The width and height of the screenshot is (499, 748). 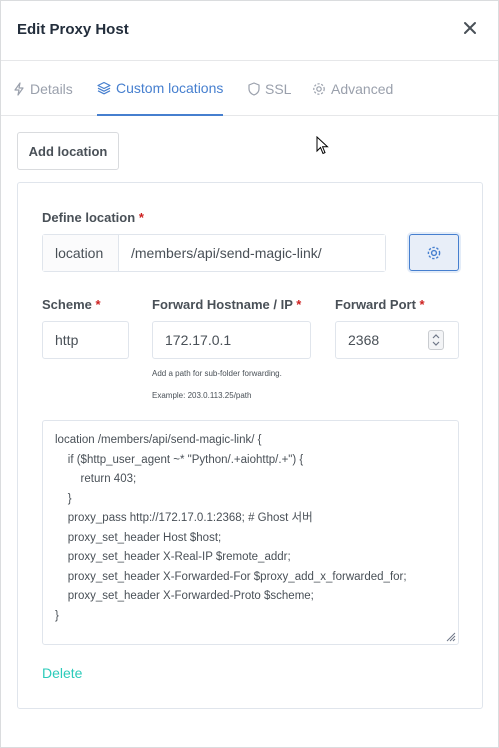 What do you see at coordinates (81, 253) in the screenshot?
I see `location-prefix: location` at bounding box center [81, 253].